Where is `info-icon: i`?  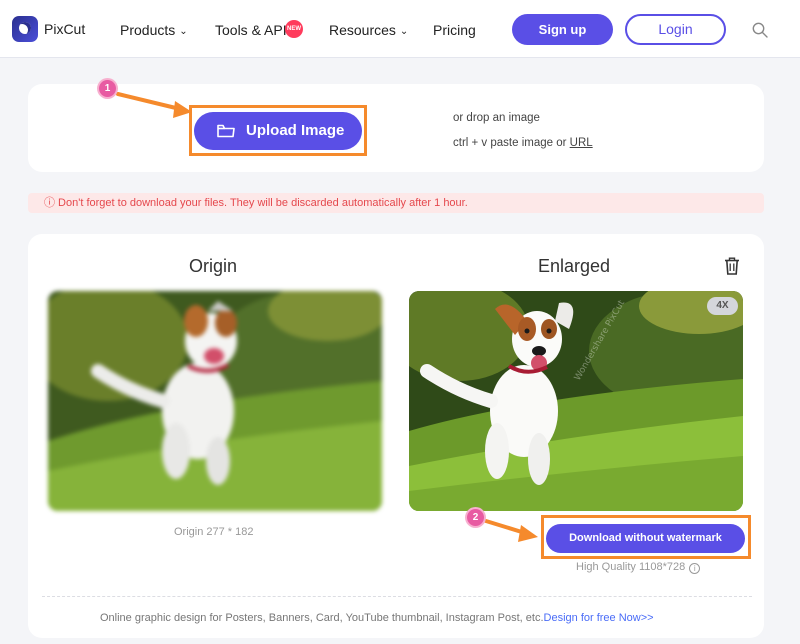
info-icon: i is located at coordinates (695, 568).